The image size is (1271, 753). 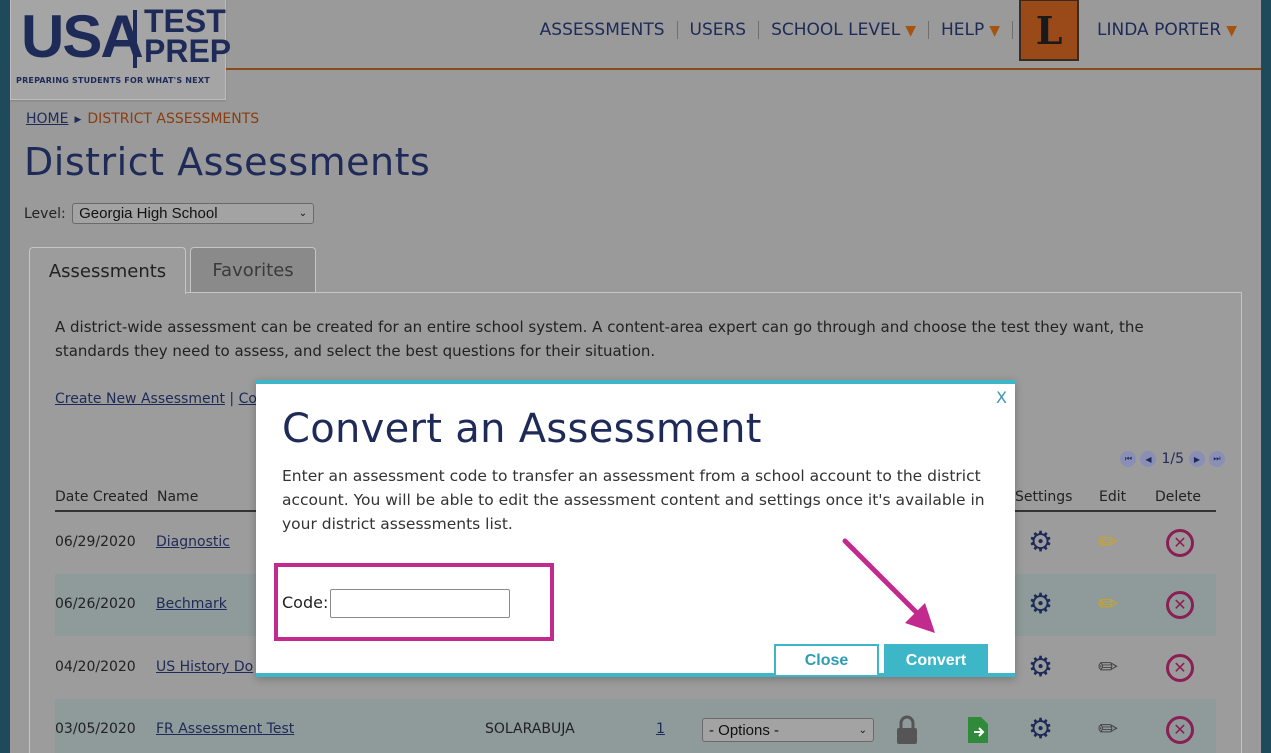 What do you see at coordinates (101, 497) in the screenshot?
I see `th-date-created: Date Created` at bounding box center [101, 497].